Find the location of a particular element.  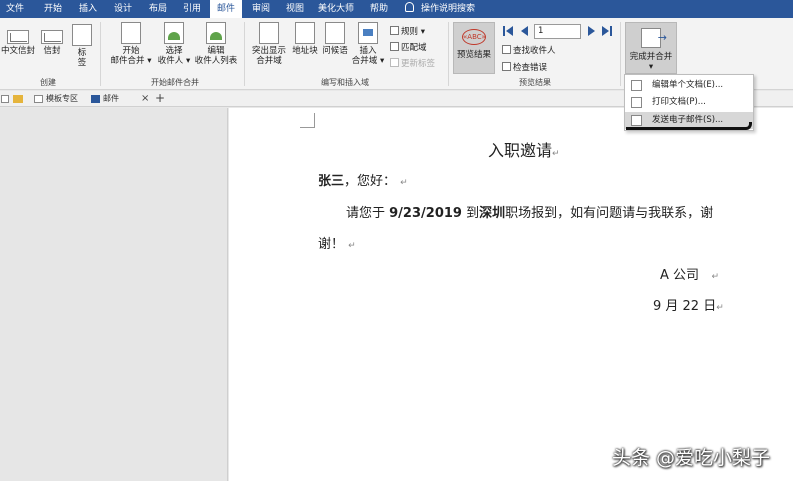

mail-merge-document-icon is located at coordinates (131, 33).